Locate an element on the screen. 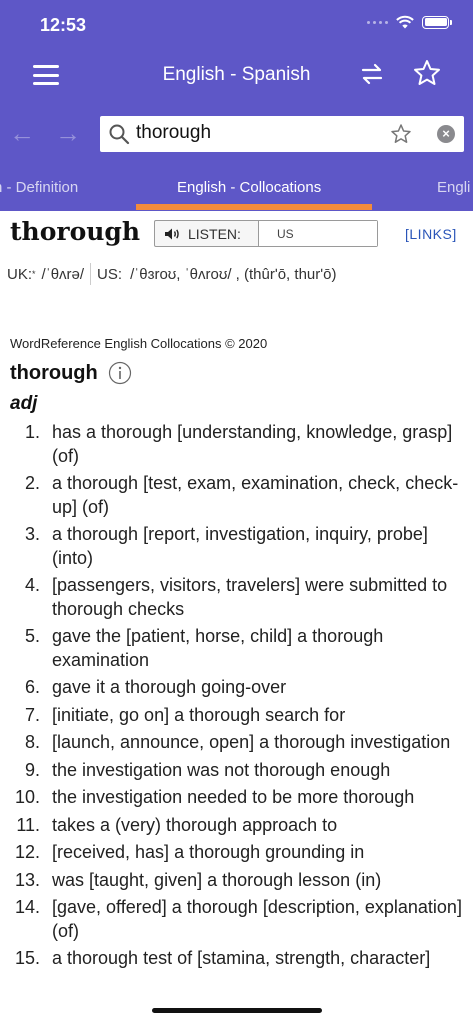 The height and width of the screenshot is (1024, 473). search-row: ← → thorough × is located at coordinates (236, 133).